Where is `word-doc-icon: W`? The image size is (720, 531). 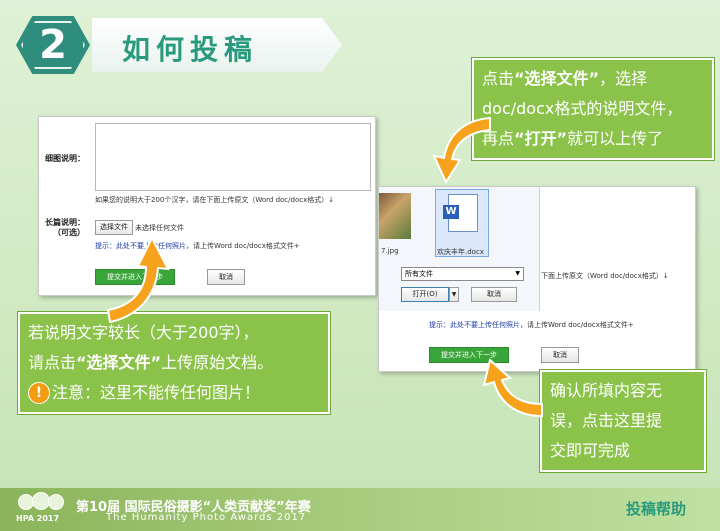 word-doc-icon: W is located at coordinates (460, 213).